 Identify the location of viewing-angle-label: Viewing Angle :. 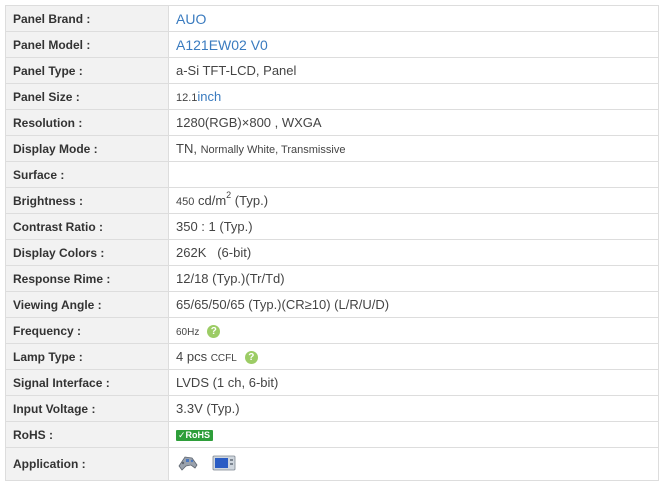
(87, 304).